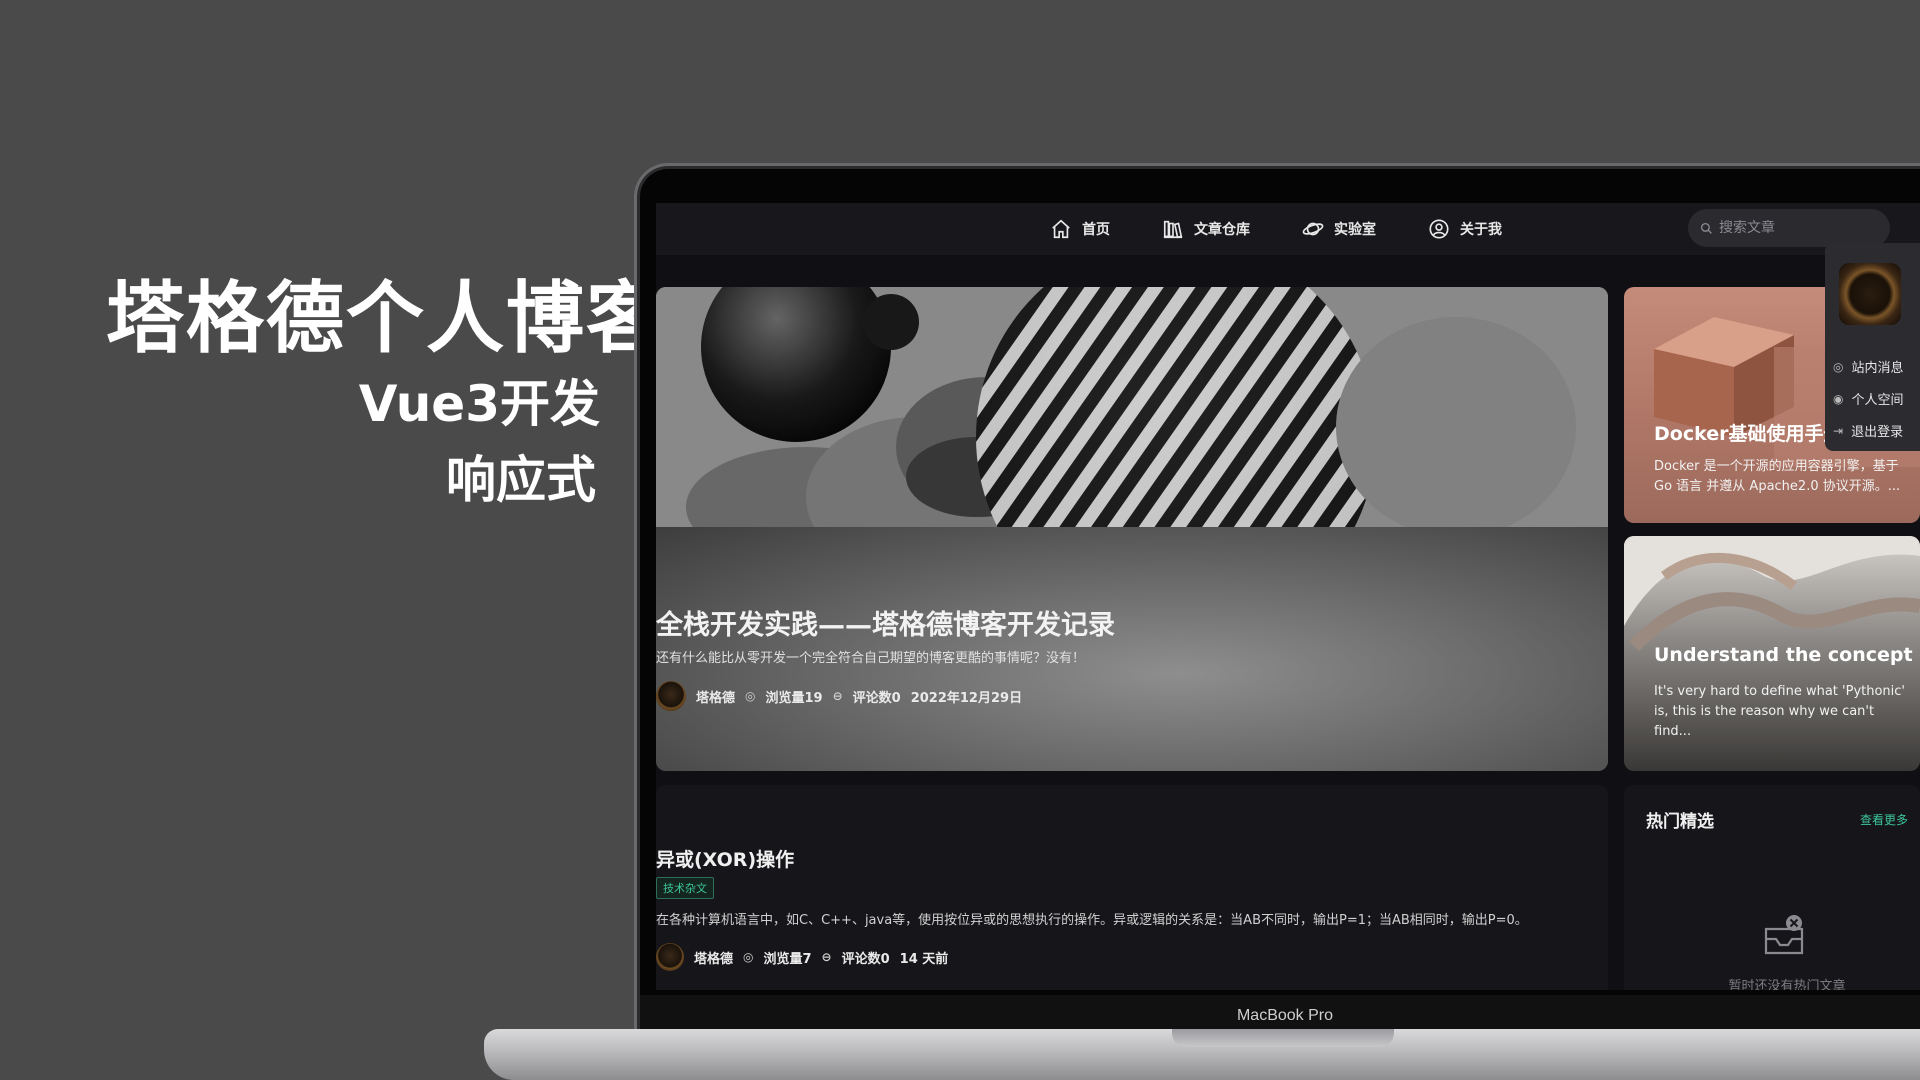 Image resolution: width=1920 pixels, height=1080 pixels. Describe the element at coordinates (787, 959) in the screenshot. I see `view-count: 浏览量7` at that location.